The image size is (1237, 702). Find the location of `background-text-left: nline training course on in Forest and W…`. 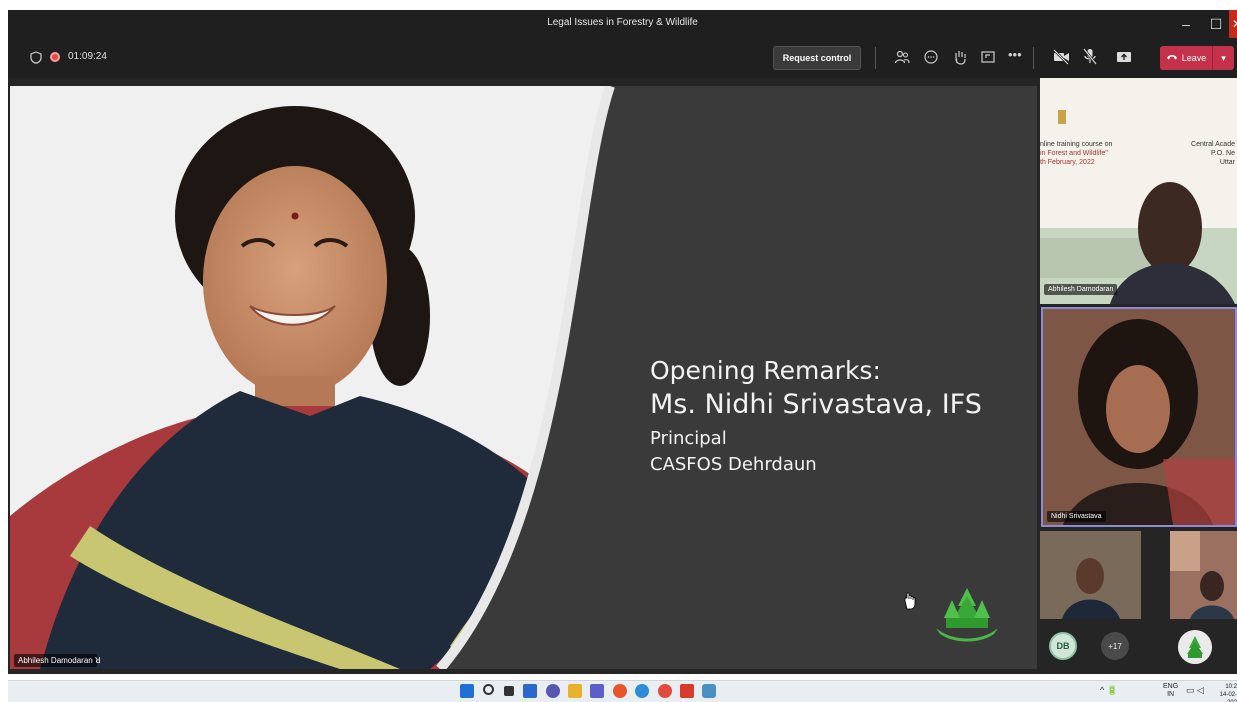

background-text-left: nline training course on in Forest and W… is located at coordinates (1076, 153).